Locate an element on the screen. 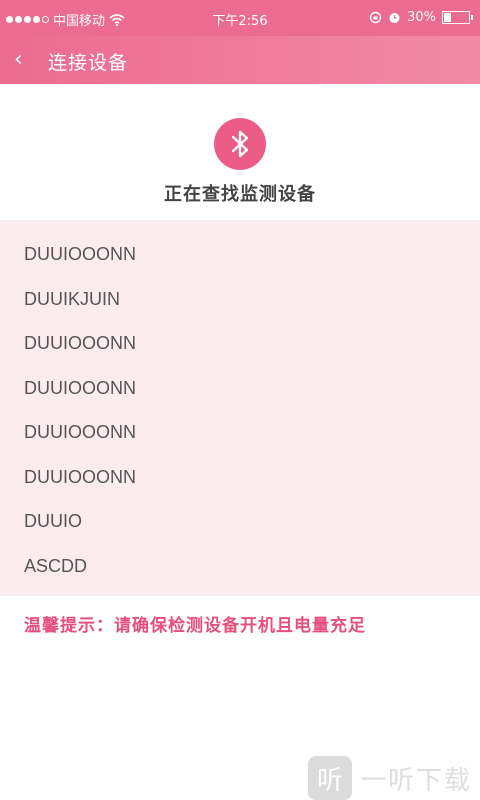  watermark-logo: 听 is located at coordinates (329, 778).